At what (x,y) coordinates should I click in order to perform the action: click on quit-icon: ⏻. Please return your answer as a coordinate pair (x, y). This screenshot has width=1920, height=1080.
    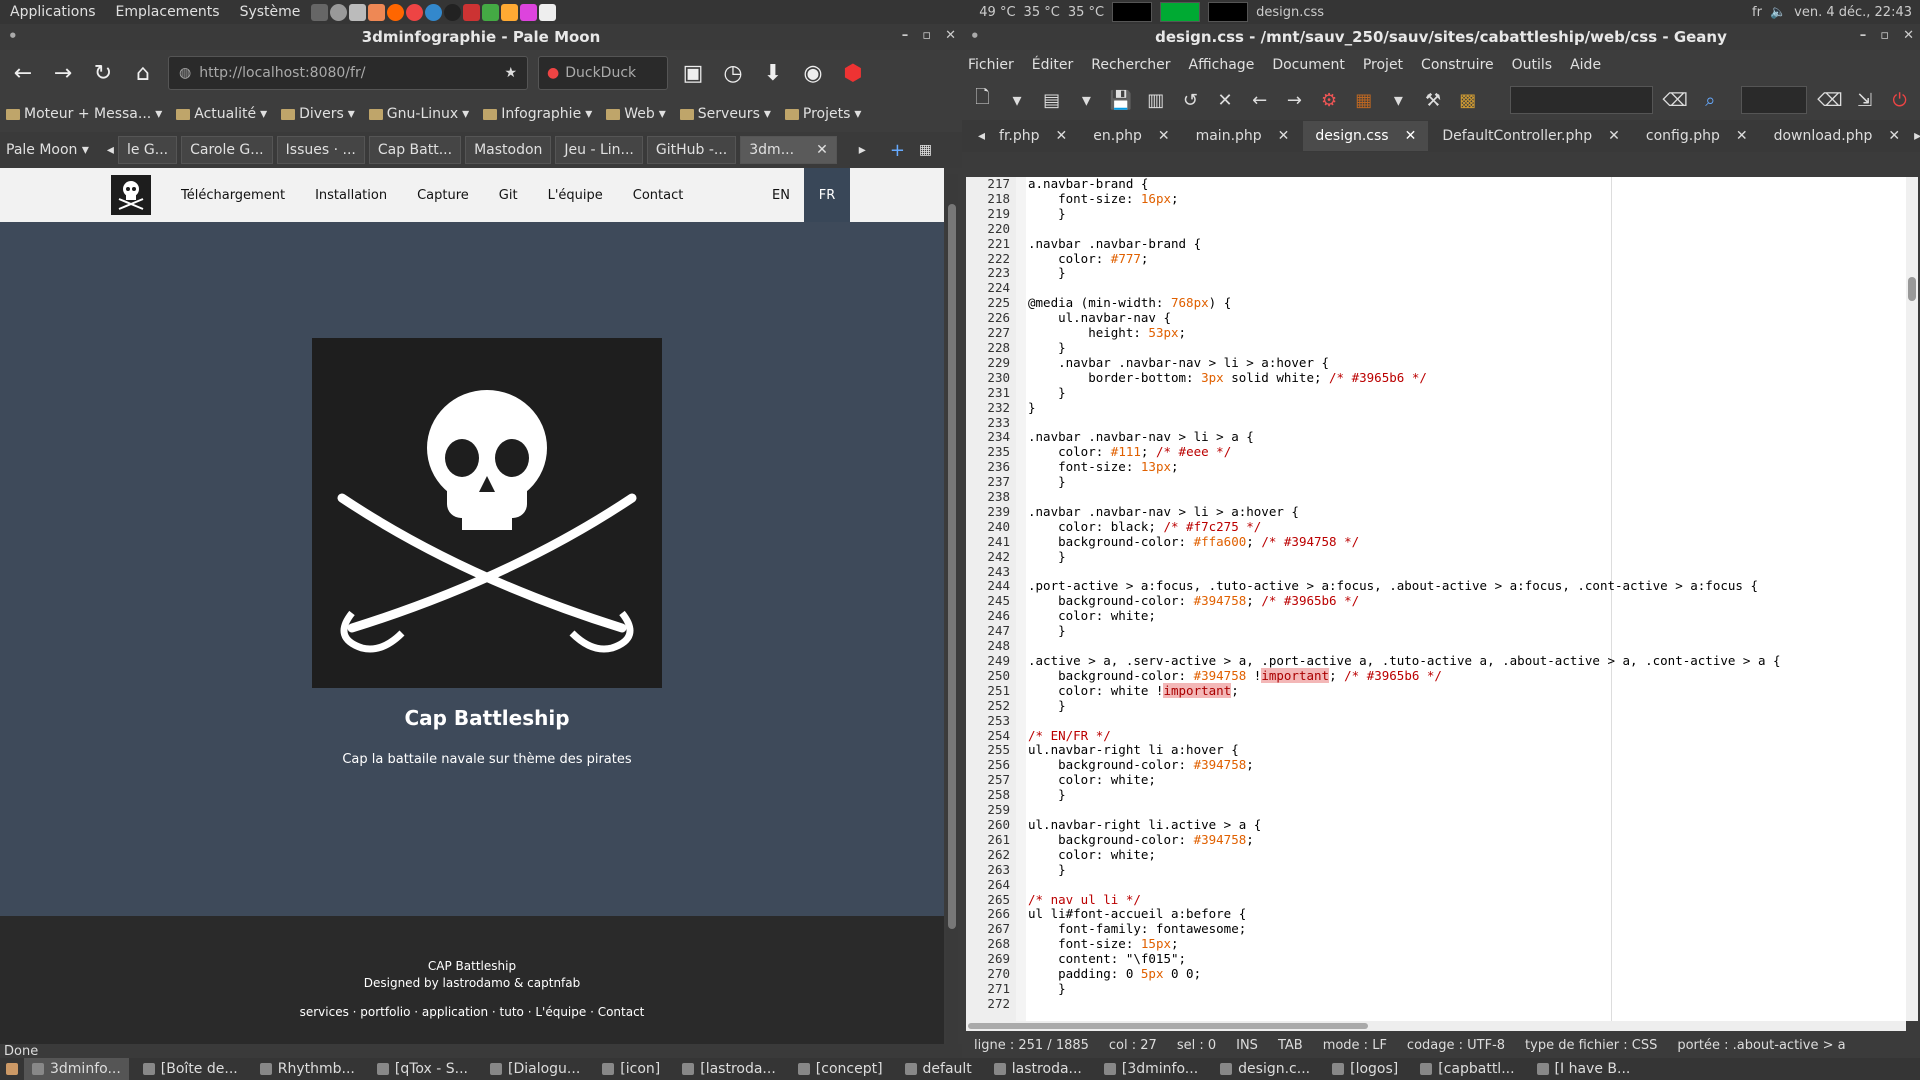
    Looking at the image, I should click on (1899, 100).